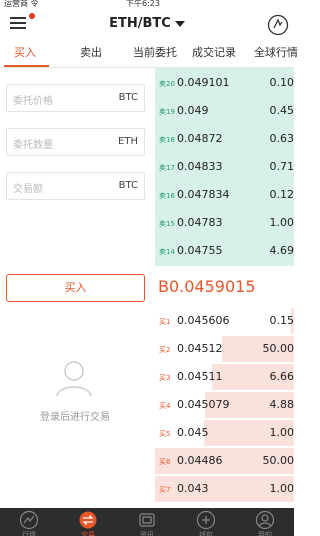  Describe the element at coordinates (165, 406) in the screenshot. I see `bid-level: 买4` at that location.